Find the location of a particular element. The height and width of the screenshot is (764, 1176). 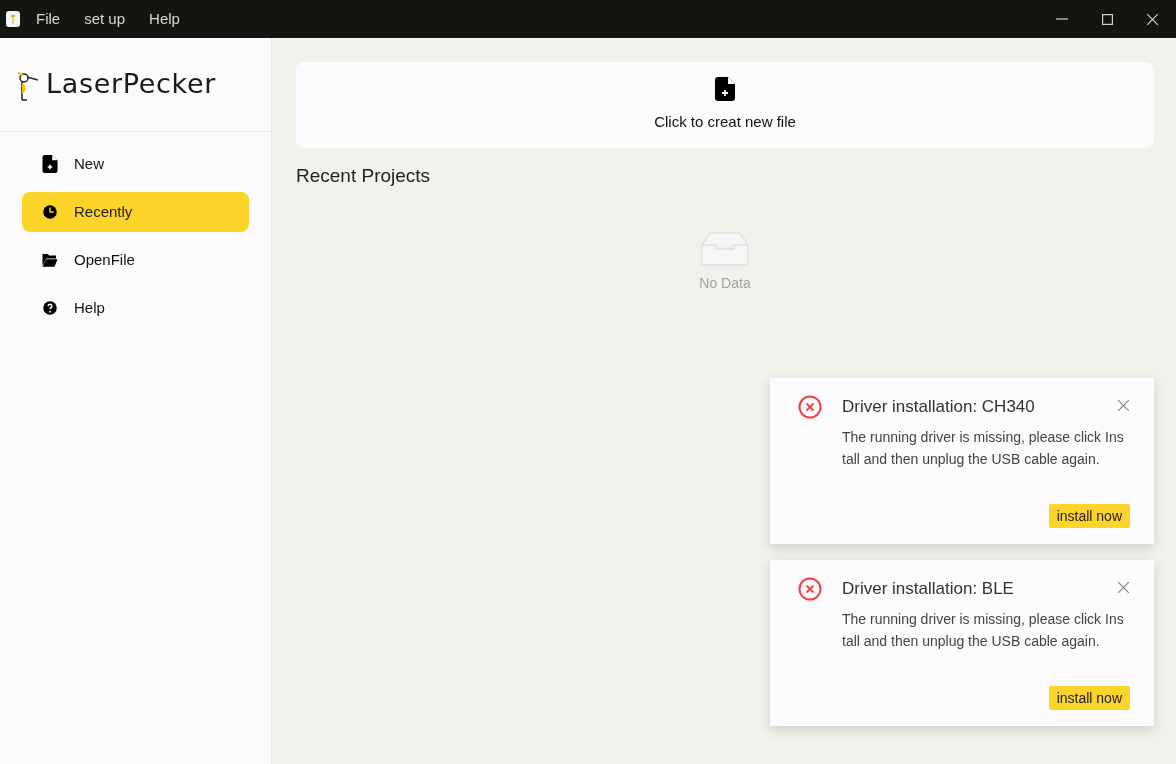

notification-title: Driver installation: CH340 is located at coordinates (938, 407).